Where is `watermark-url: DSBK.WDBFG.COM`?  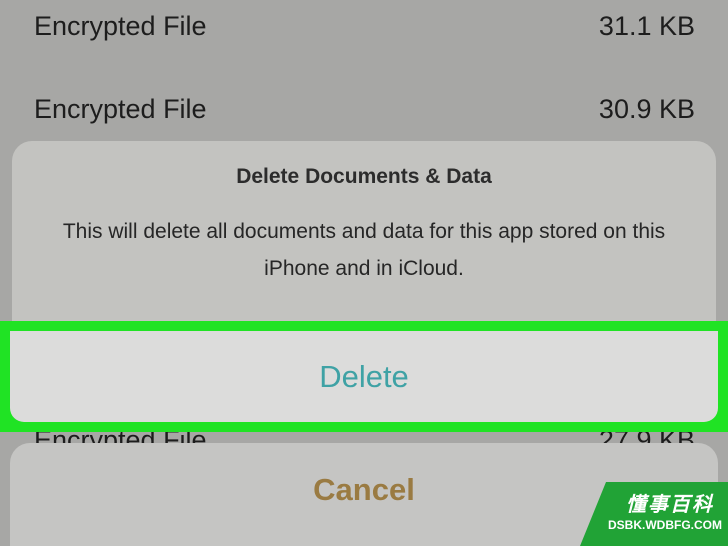
watermark-url: DSBK.WDBFG.COM is located at coordinates (665, 525).